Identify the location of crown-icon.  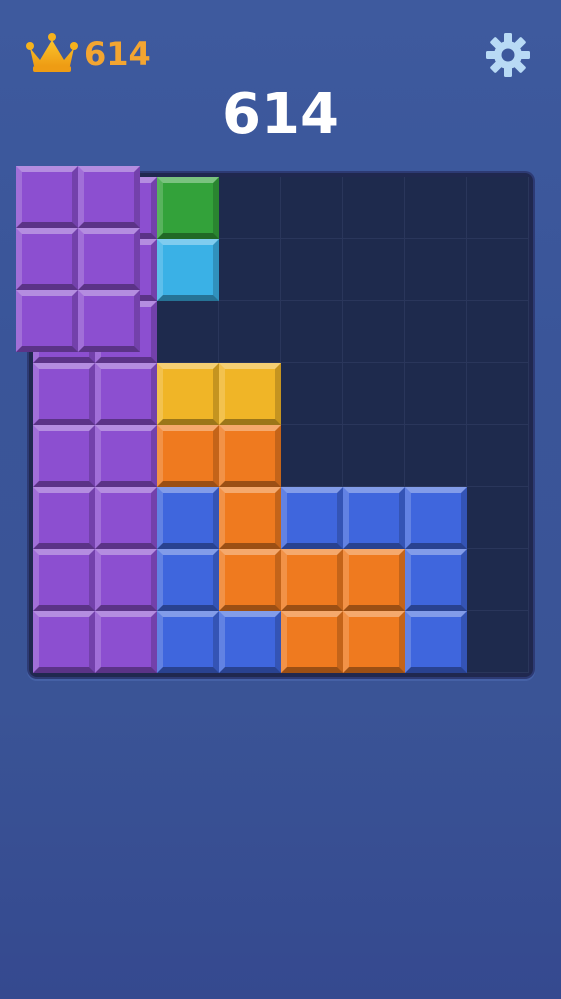
(52, 52).